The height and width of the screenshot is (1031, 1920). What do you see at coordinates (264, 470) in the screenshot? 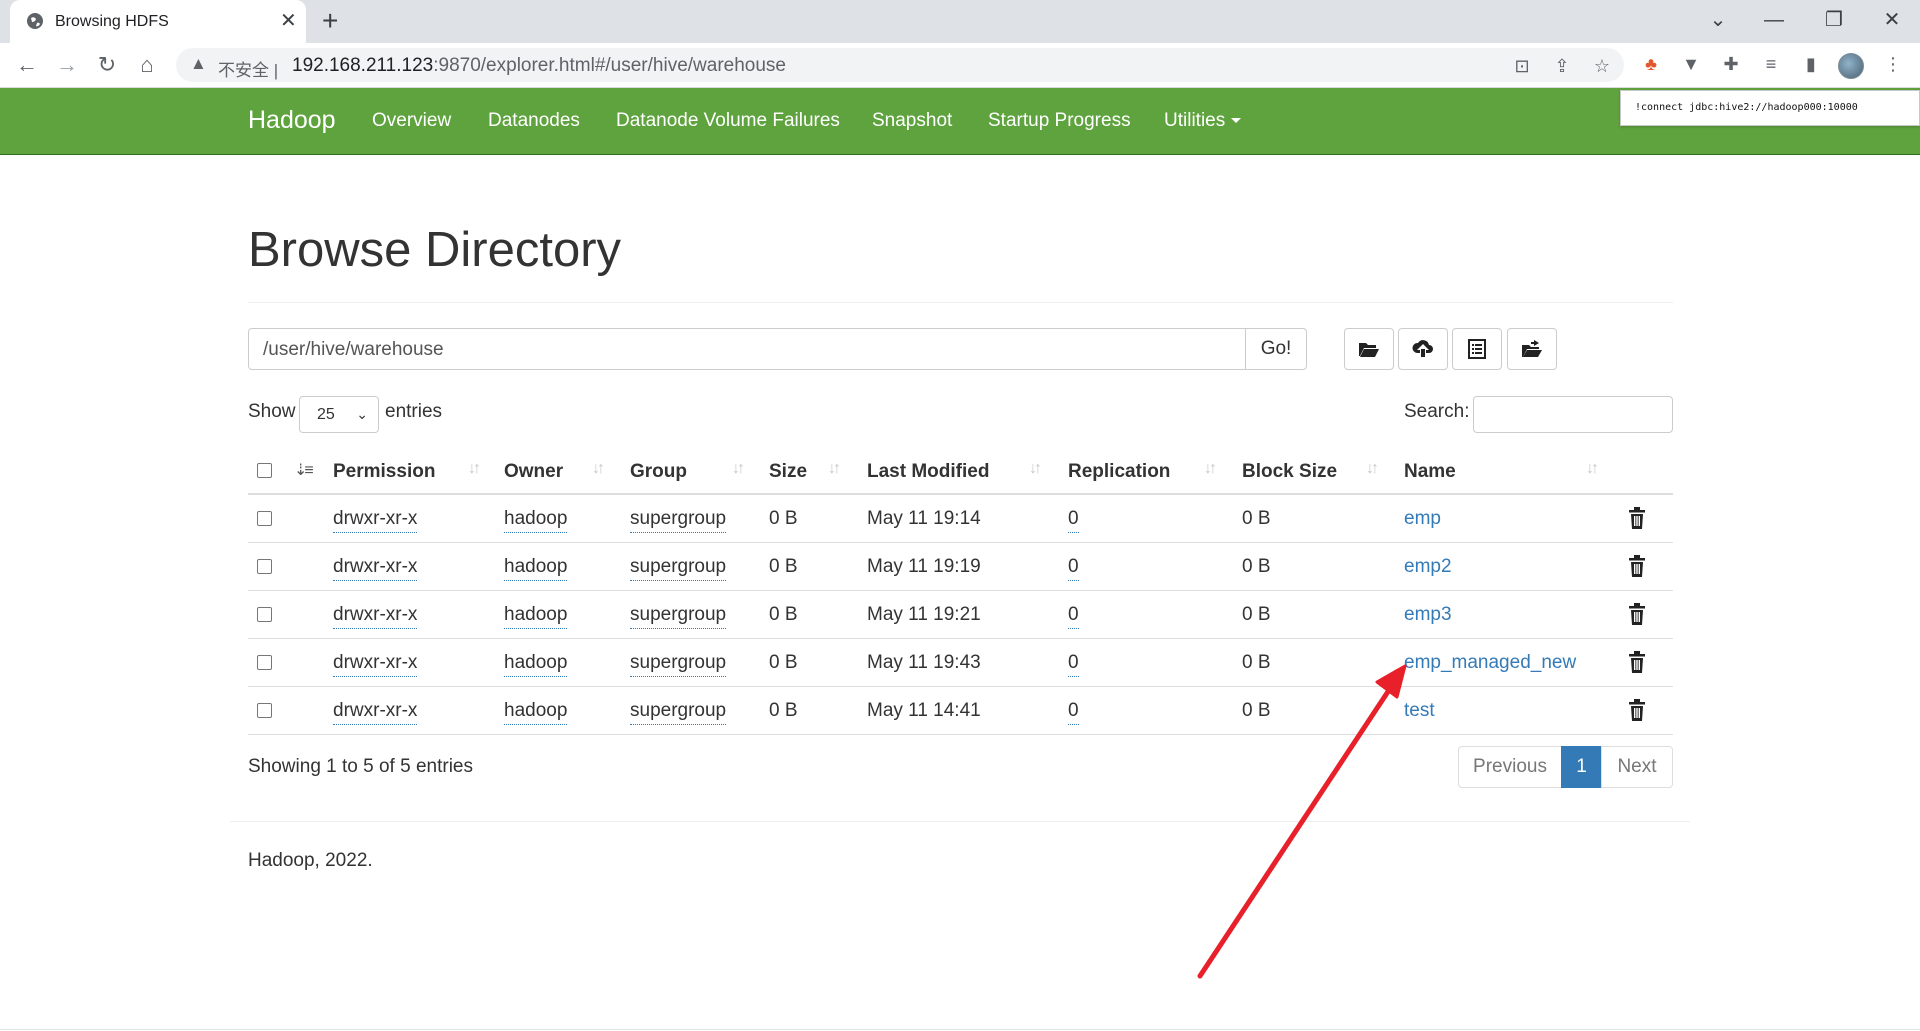
I see `select-all-checkbox` at bounding box center [264, 470].